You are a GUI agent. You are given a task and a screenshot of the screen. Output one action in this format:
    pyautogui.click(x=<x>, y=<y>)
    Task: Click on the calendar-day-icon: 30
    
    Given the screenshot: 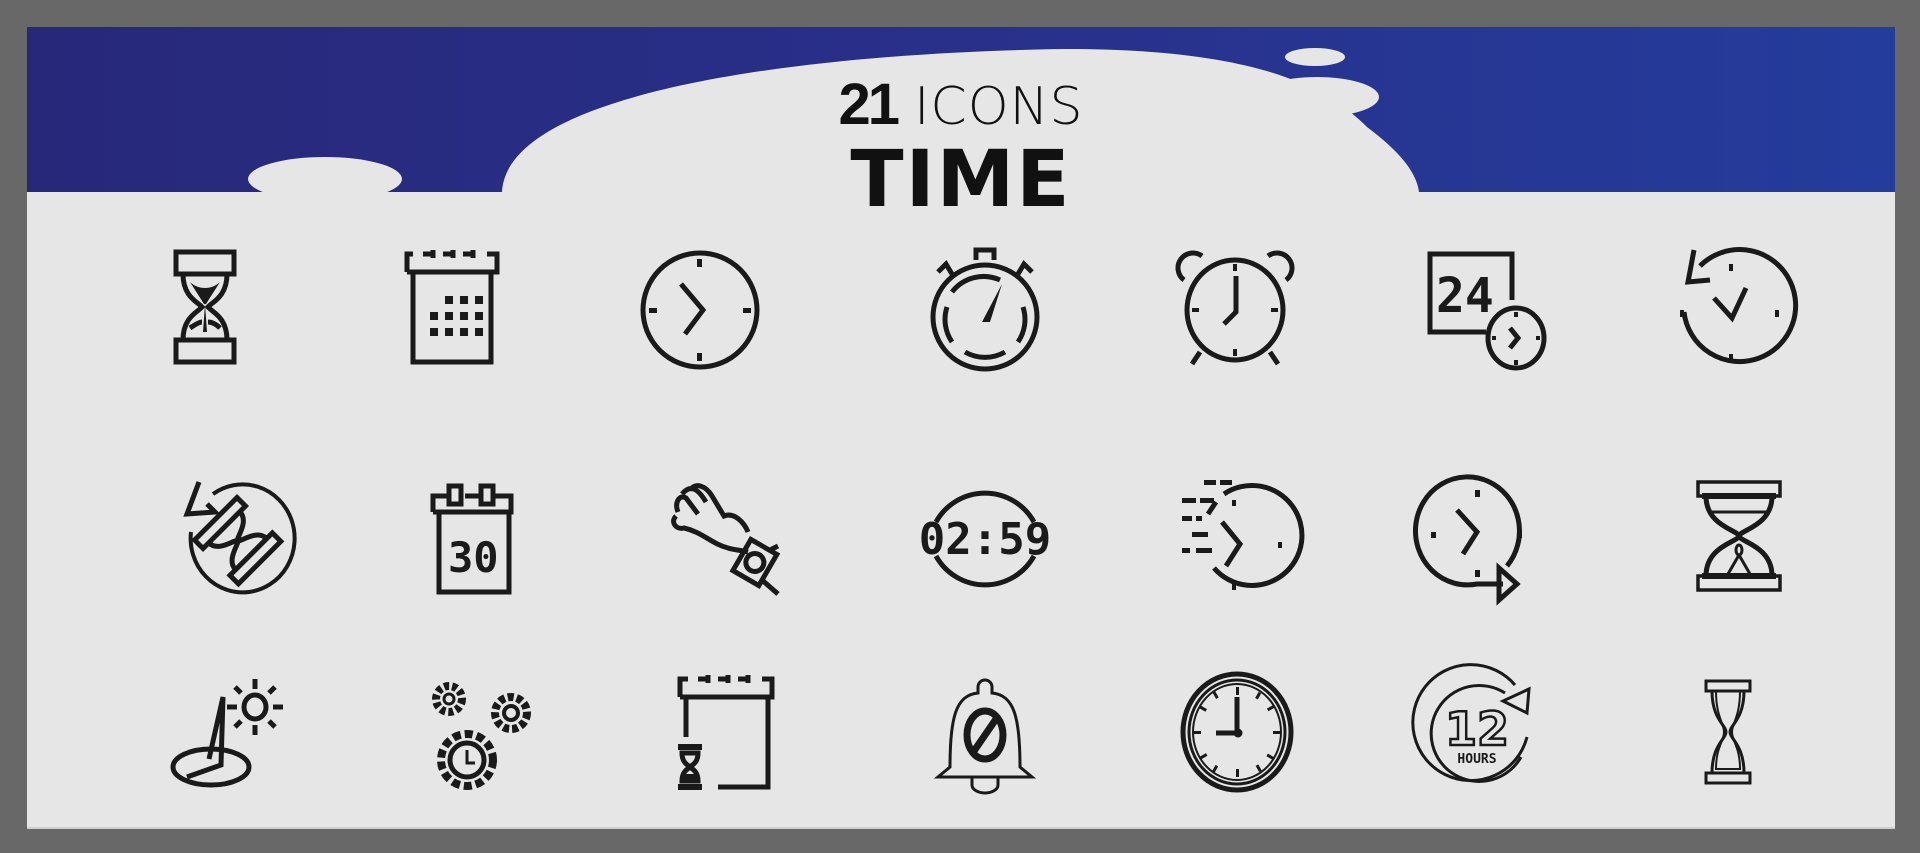 What is the action you would take?
    pyautogui.click(x=480, y=537)
    